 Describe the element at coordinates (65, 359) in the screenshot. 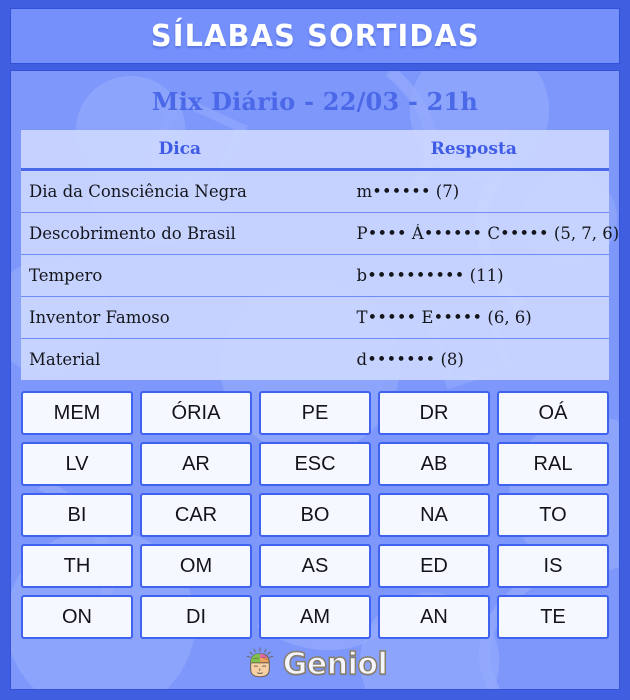

I see `clue-text: Material` at that location.